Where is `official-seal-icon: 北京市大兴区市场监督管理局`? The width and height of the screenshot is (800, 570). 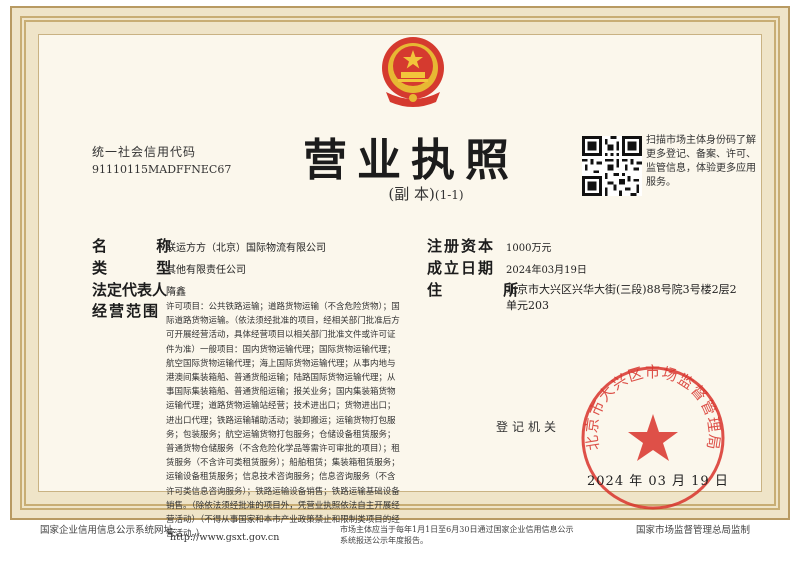 official-seal-icon: 北京市大兴区市场监督管理局 is located at coordinates (653, 436).